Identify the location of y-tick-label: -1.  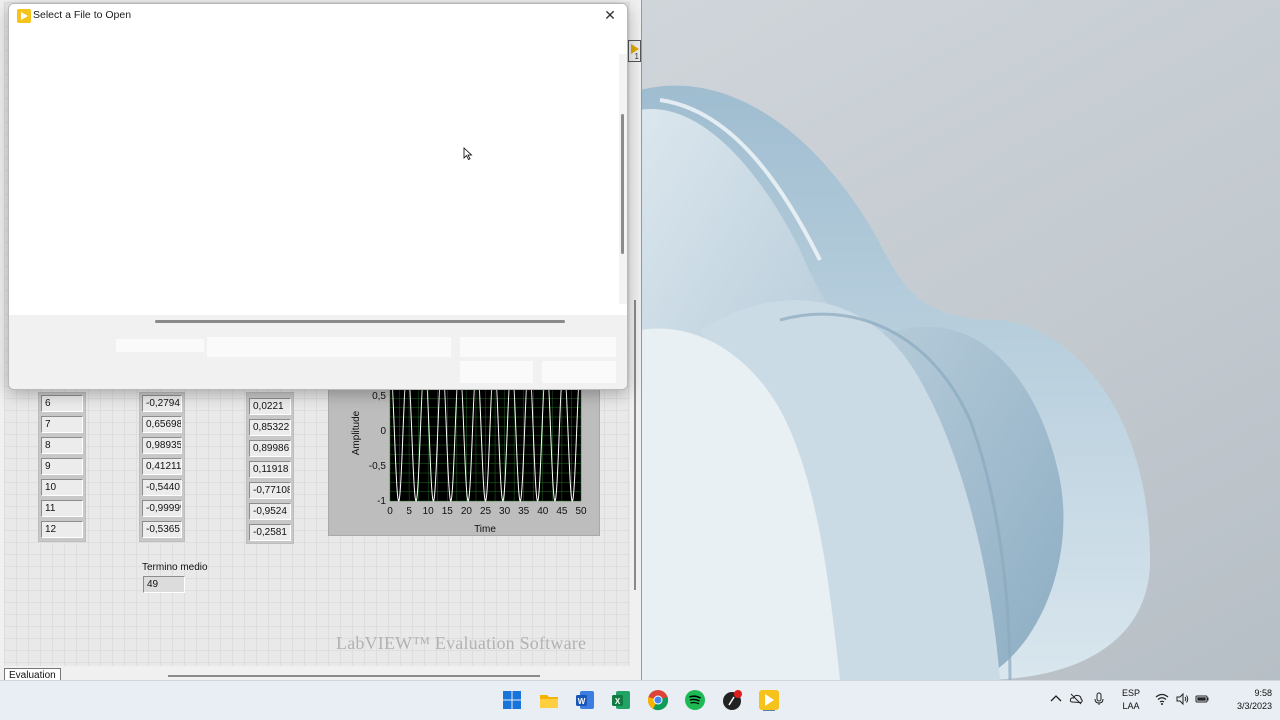
(381, 501).